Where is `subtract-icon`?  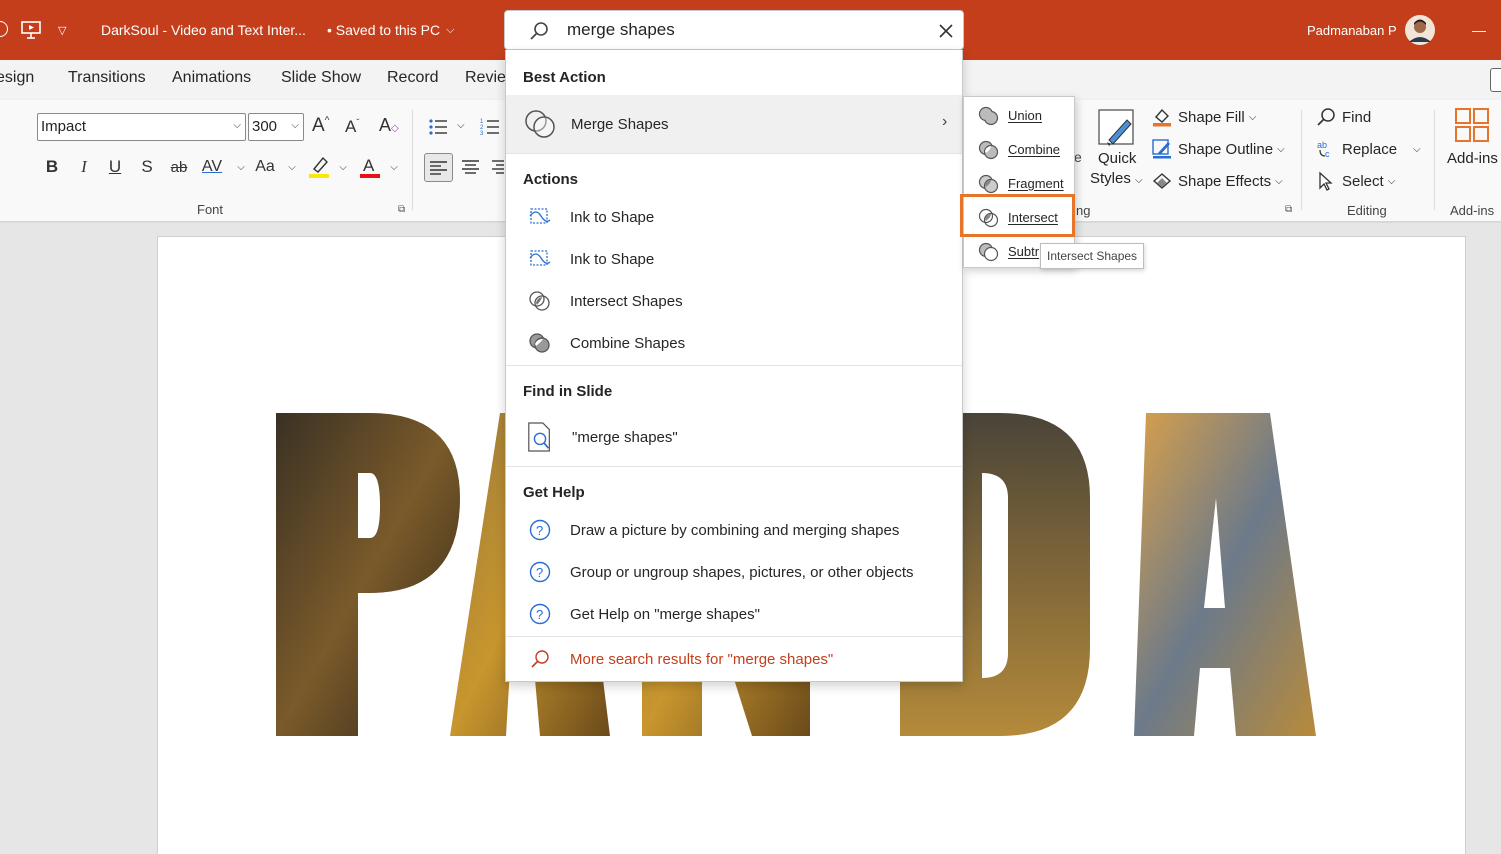
subtract-icon is located at coordinates (988, 252).